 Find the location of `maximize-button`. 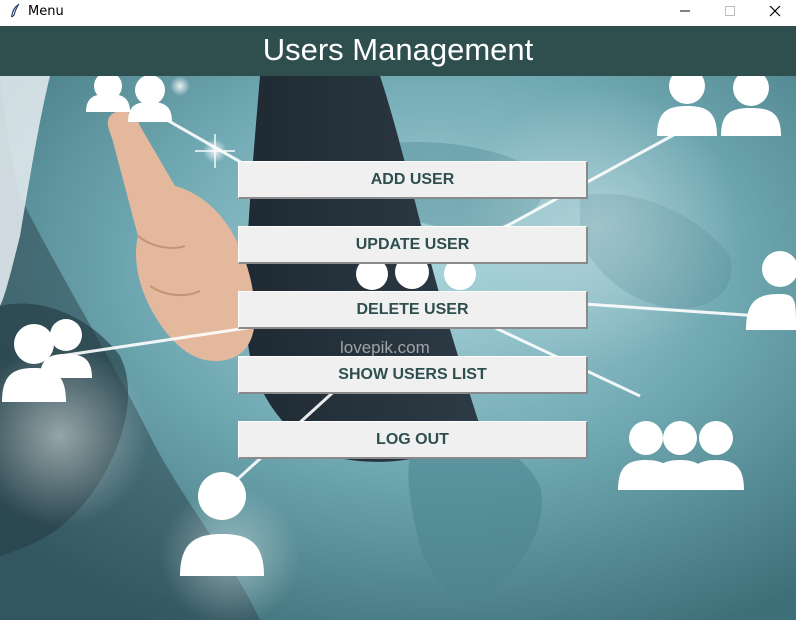

maximize-button is located at coordinates (730, 12).